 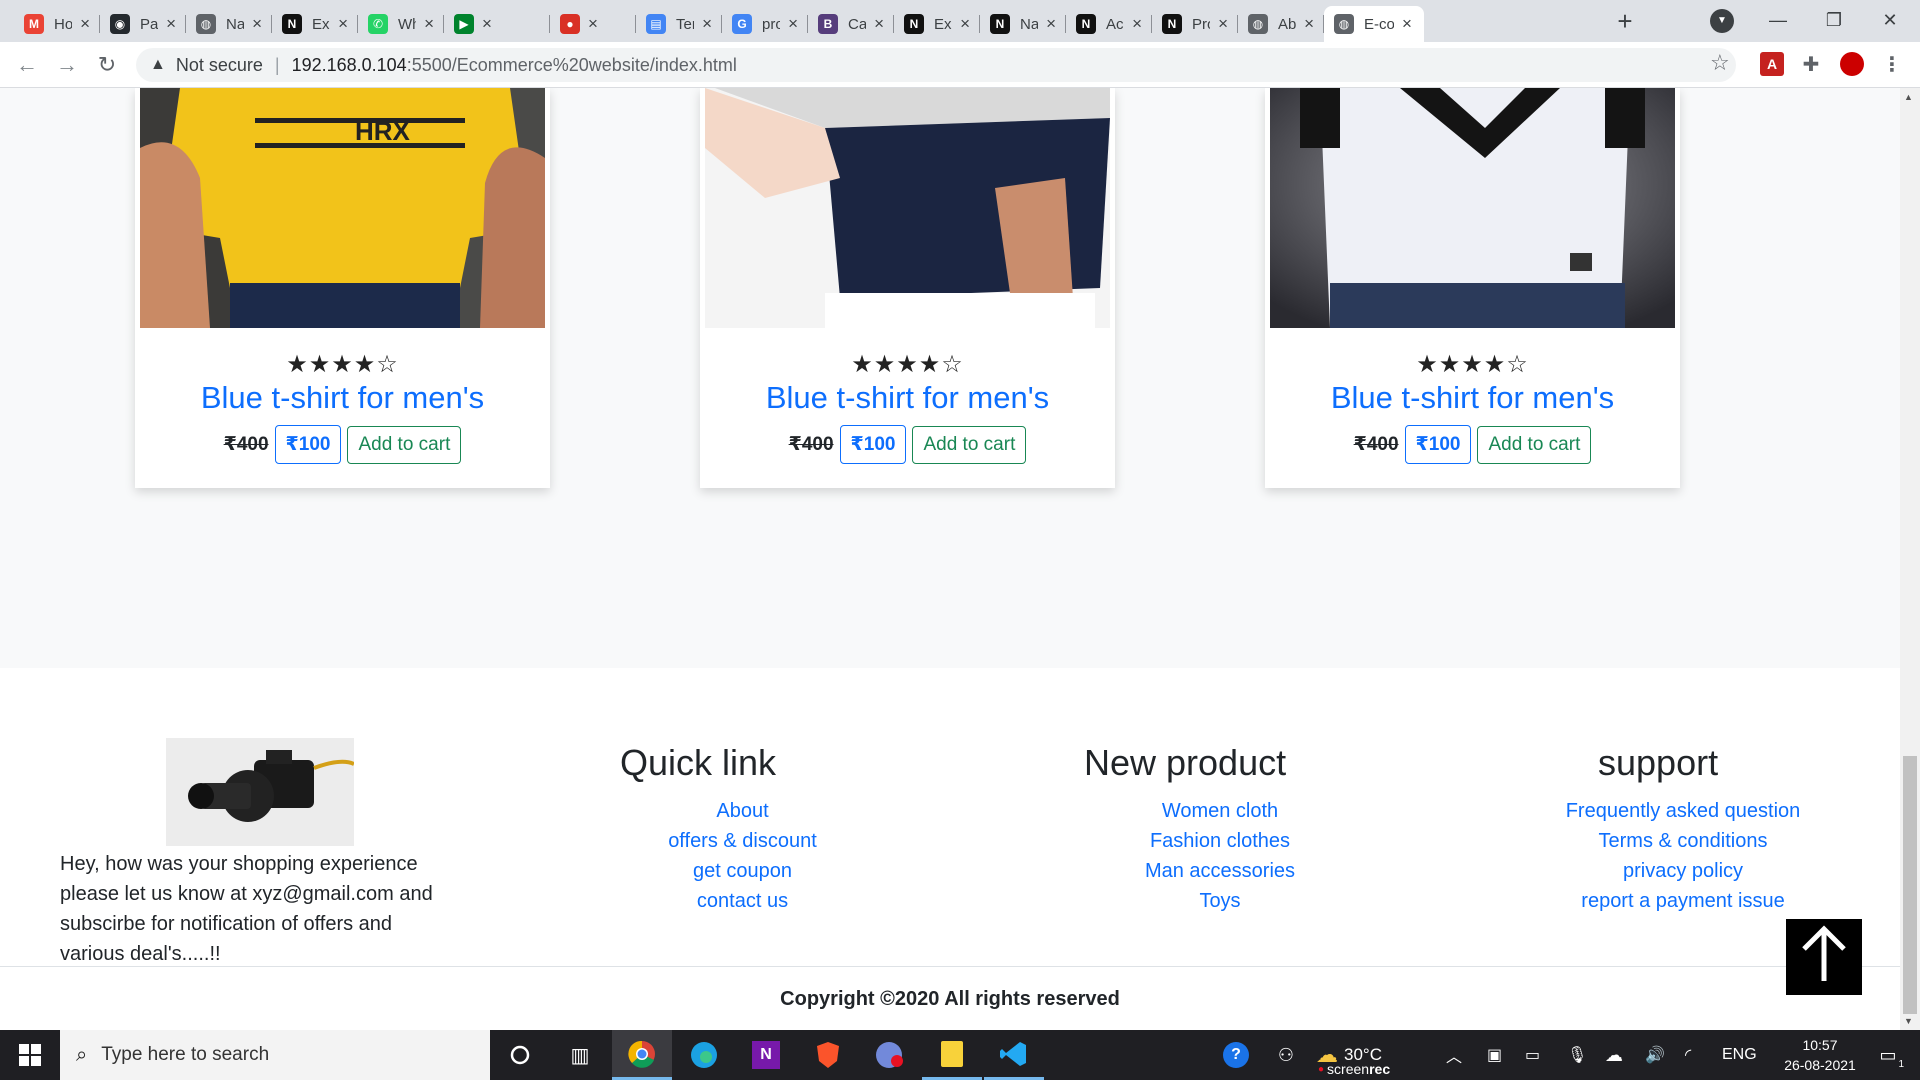 I want to click on browser-tab: N Acc ×, so click(x=1109, y=24).